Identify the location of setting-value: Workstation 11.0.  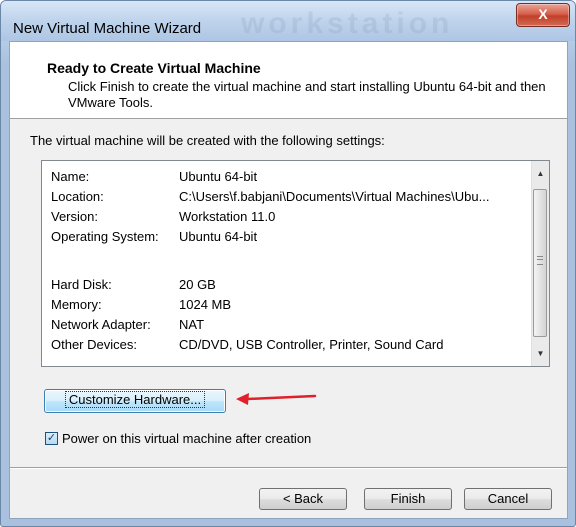
(227, 216).